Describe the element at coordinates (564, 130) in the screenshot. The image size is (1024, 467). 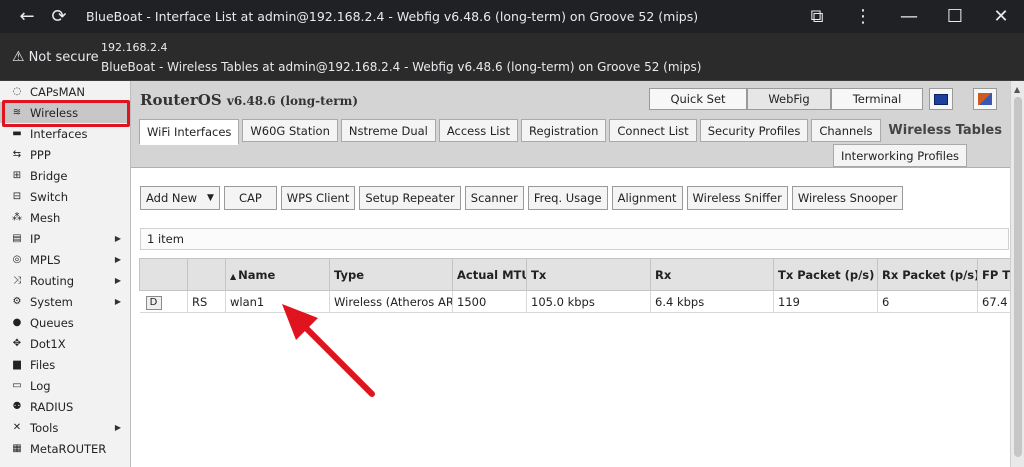
I see `tab-registration: Registration` at that location.